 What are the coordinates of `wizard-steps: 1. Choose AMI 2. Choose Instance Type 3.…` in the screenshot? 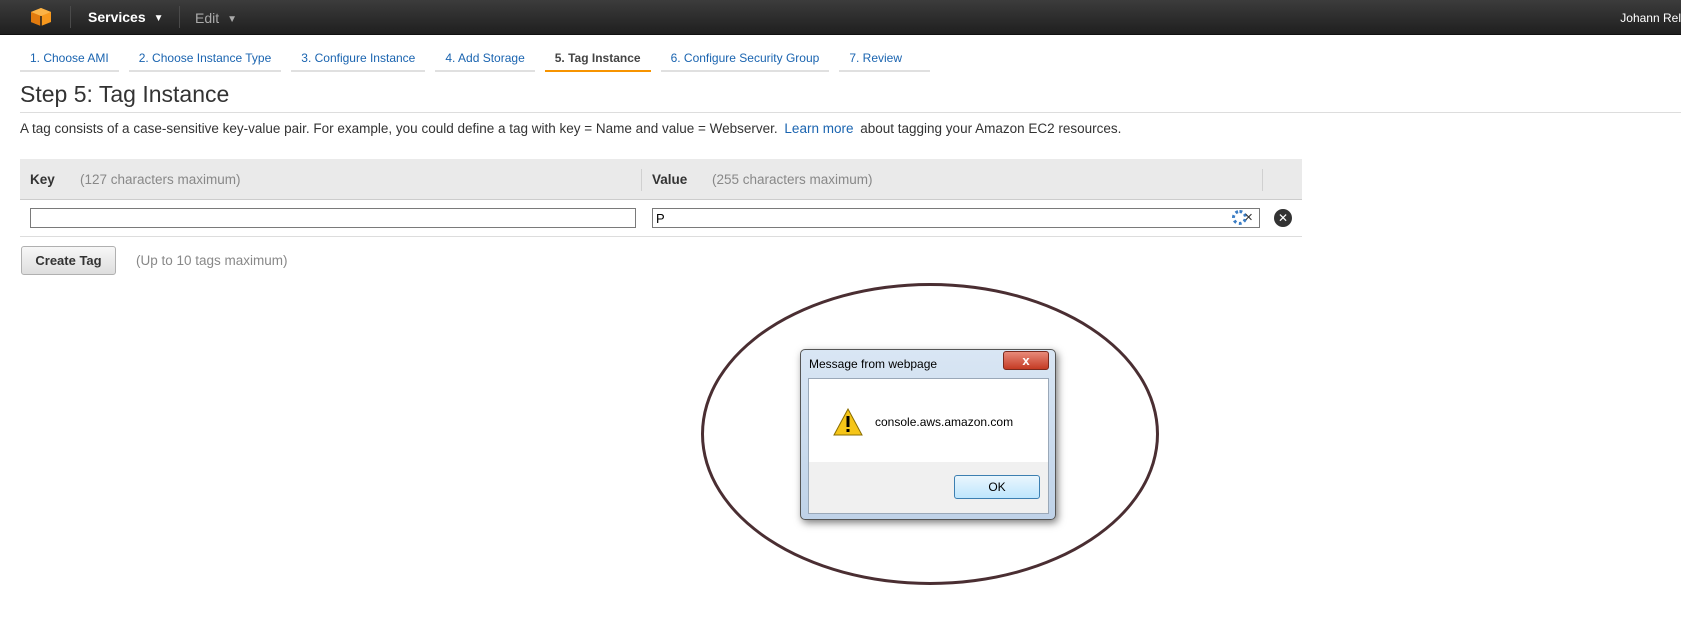 It's located at (480, 59).